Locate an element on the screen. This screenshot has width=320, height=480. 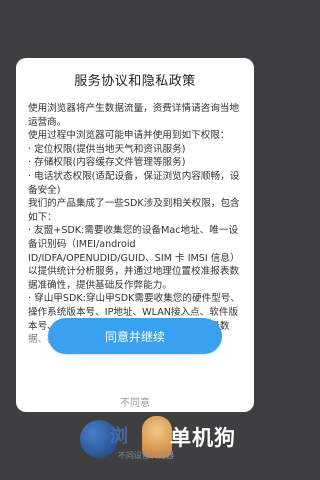
policy-paragraph: 使用浏览器将产生数据流量，资费详情请咨询当地运营商。 is located at coordinates (134, 115).